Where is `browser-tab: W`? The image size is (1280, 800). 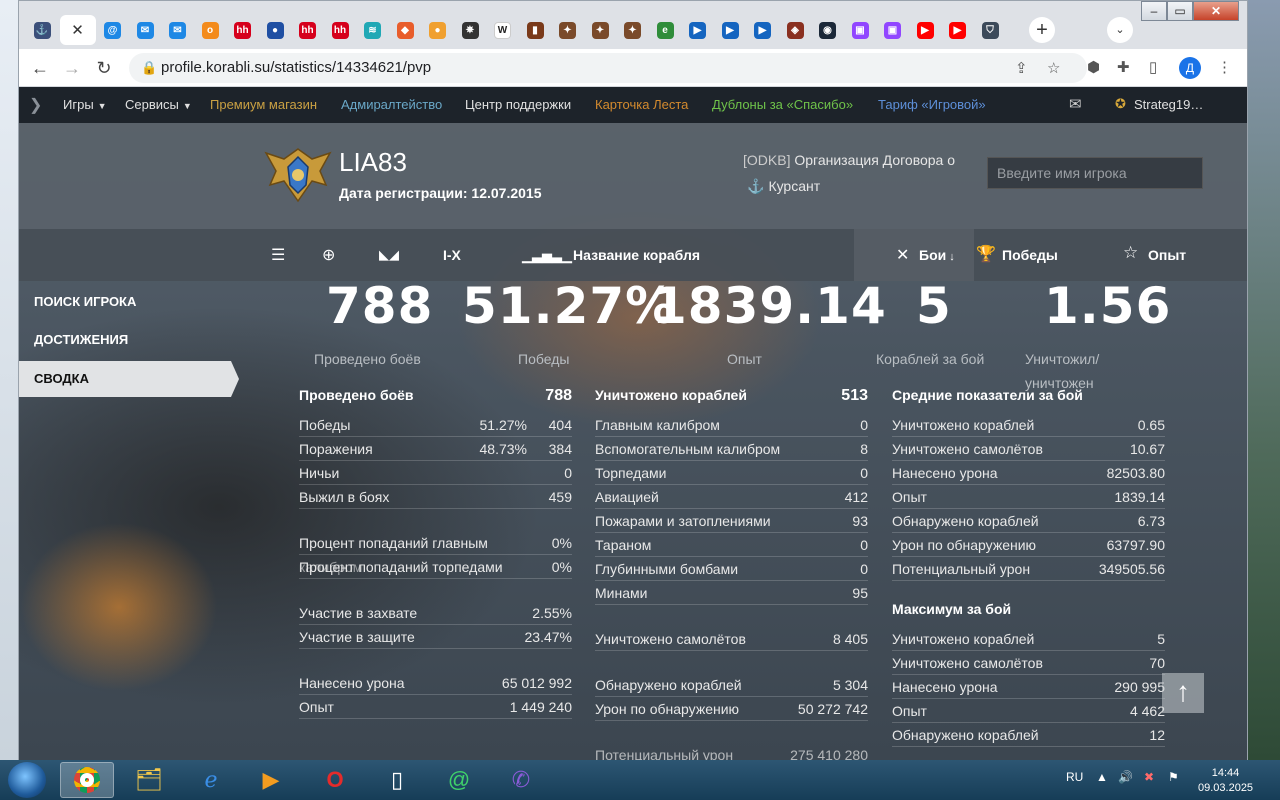 browser-tab: W is located at coordinates (503, 30).